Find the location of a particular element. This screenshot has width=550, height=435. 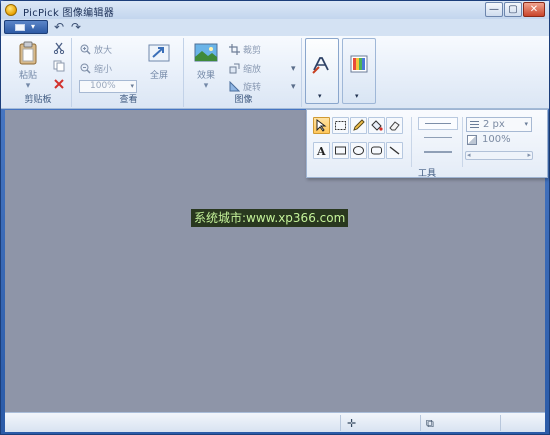

zoom-out-label: 缩小 is located at coordinates (103, 70).